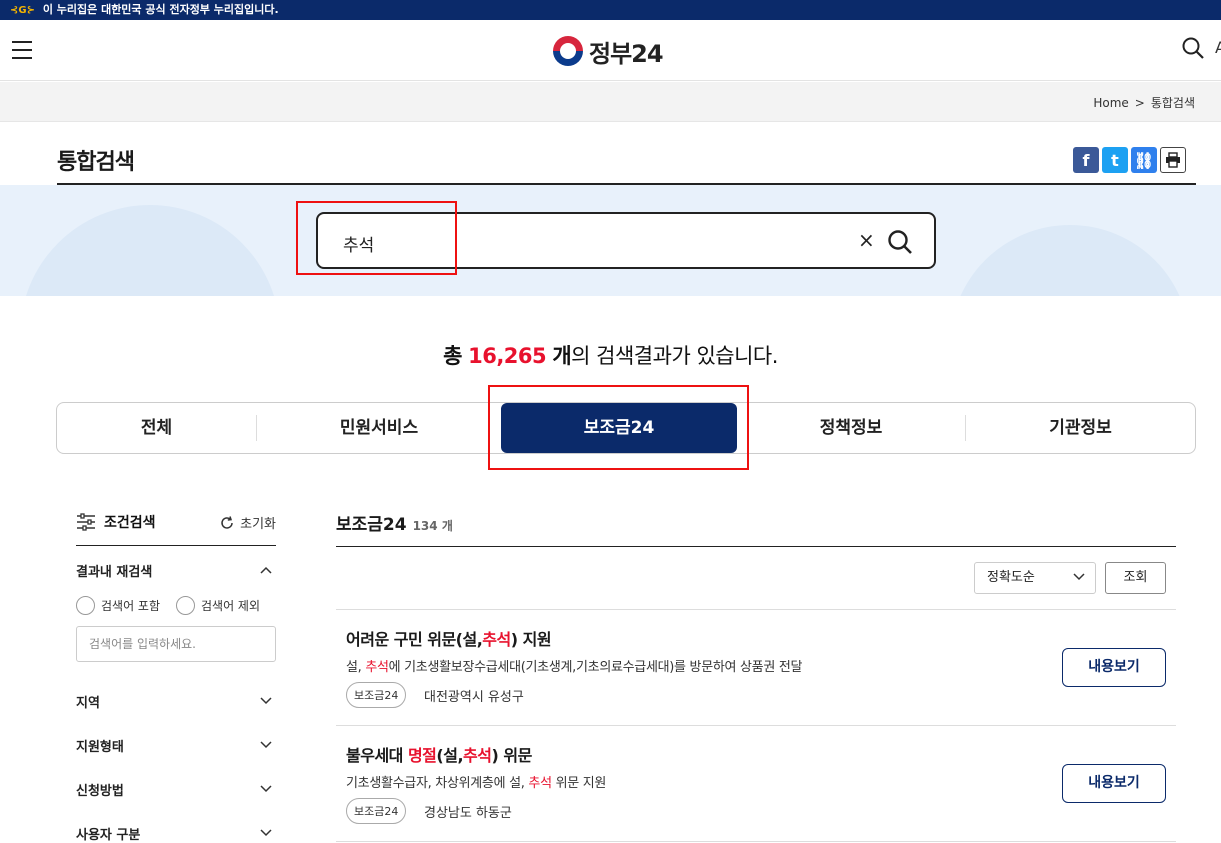  I want to click on title-highlight: 명절, so click(422, 755).